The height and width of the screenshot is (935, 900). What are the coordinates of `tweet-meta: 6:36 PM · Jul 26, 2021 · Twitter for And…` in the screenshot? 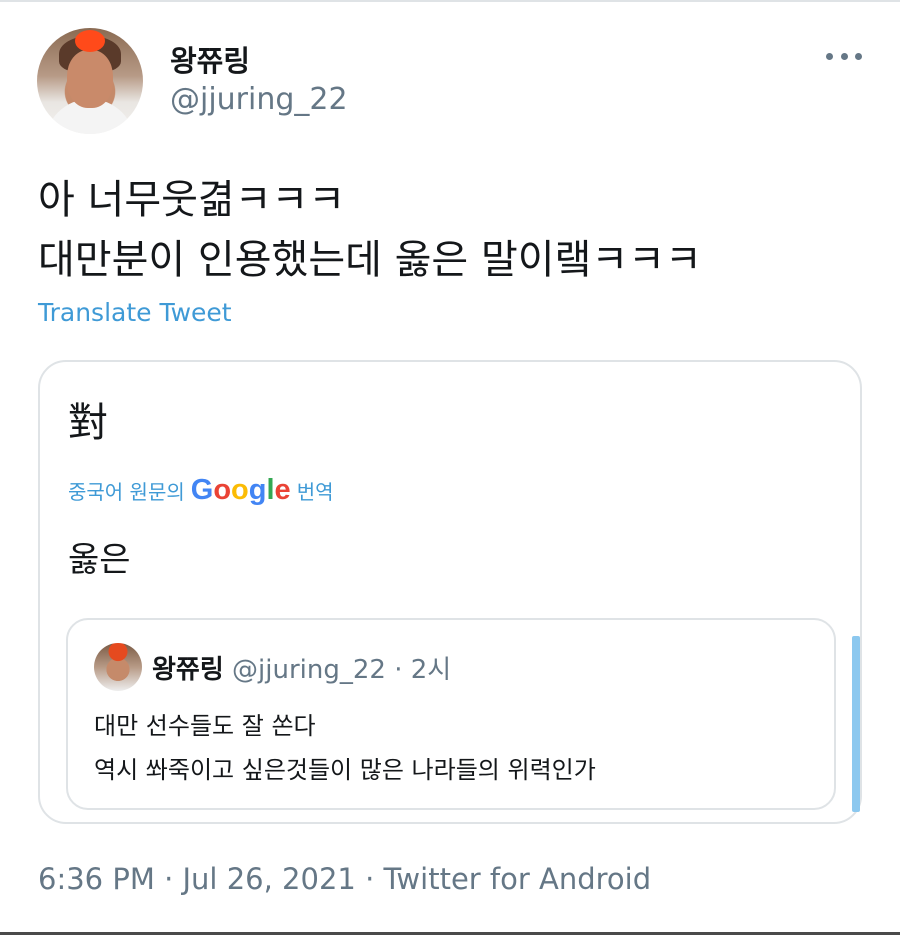 It's located at (345, 879).